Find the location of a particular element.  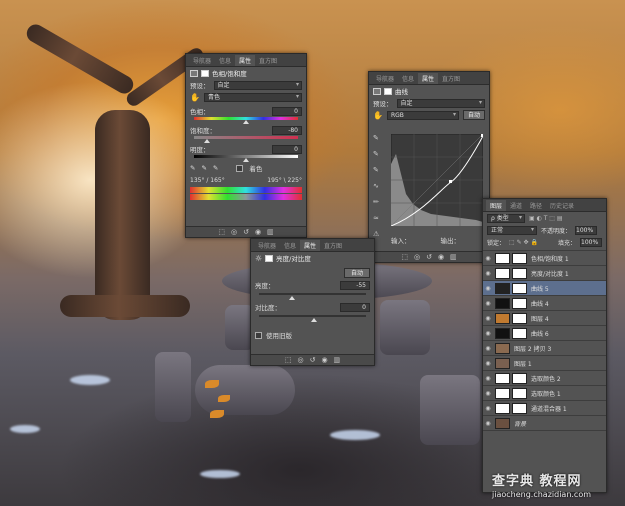

blend-mode-select: 正常 is located at coordinates (512, 230).